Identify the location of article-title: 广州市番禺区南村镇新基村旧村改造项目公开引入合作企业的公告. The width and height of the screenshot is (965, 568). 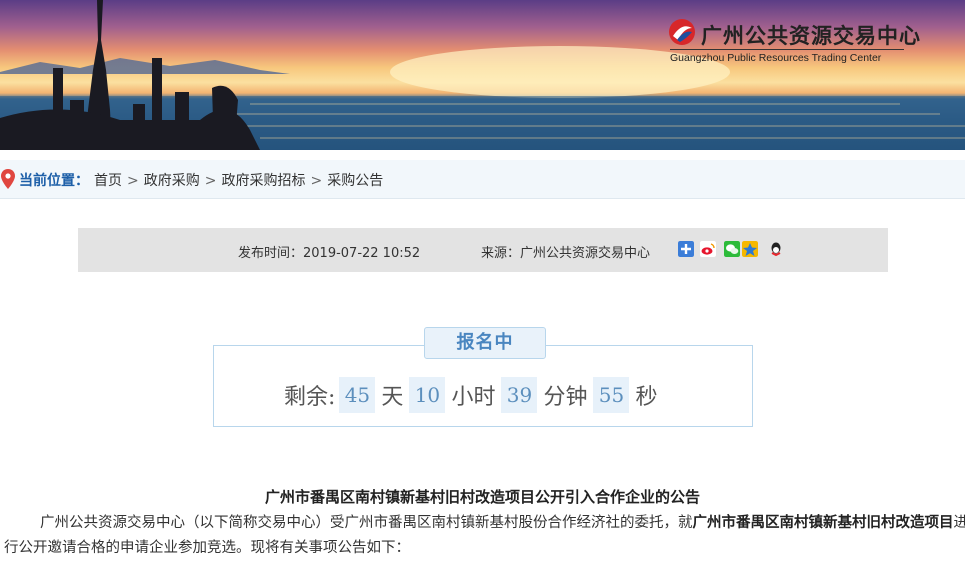
(482, 497).